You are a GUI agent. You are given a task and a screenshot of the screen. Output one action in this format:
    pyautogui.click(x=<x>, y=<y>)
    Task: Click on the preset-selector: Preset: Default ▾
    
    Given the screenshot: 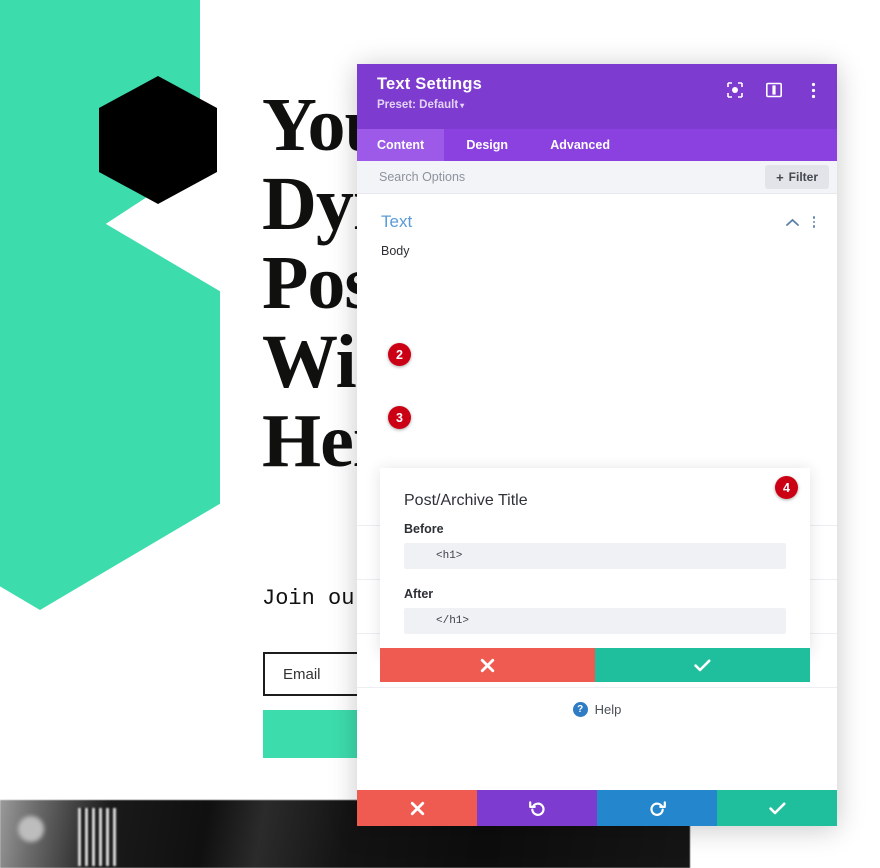 What is the action you would take?
    pyautogui.click(x=598, y=105)
    